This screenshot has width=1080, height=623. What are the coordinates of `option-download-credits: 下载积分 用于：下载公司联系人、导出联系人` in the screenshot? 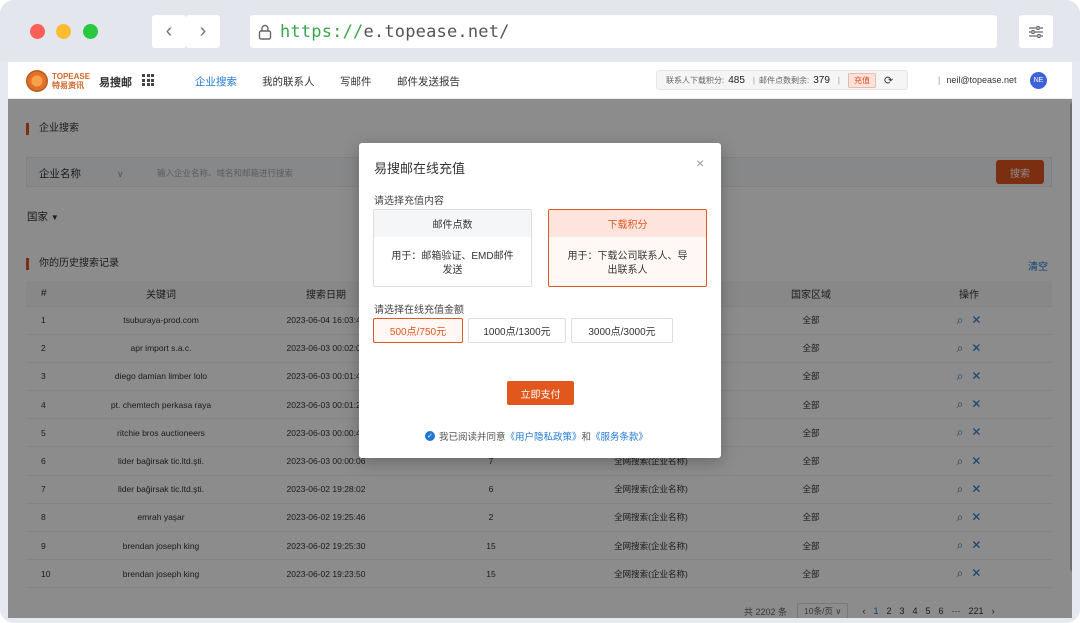 It's located at (627, 248).